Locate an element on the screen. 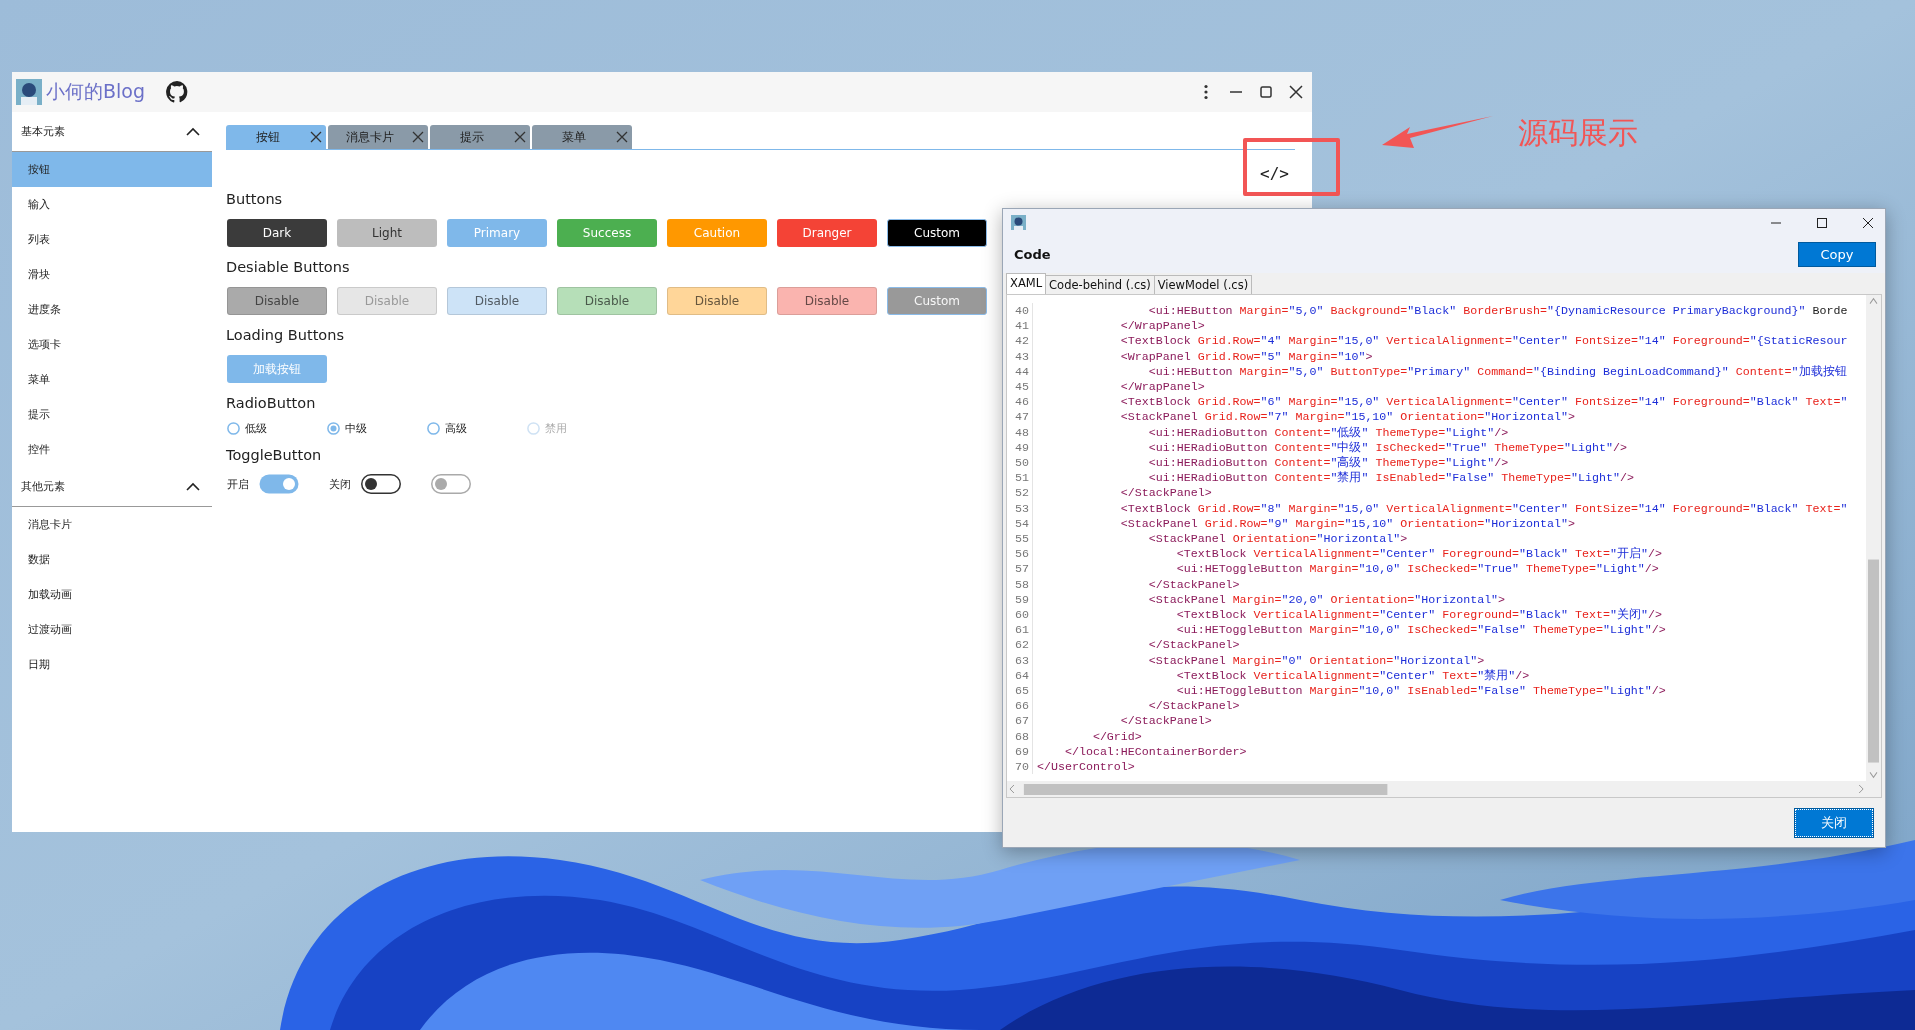  line-number: 54 is located at coordinates (1020, 523).